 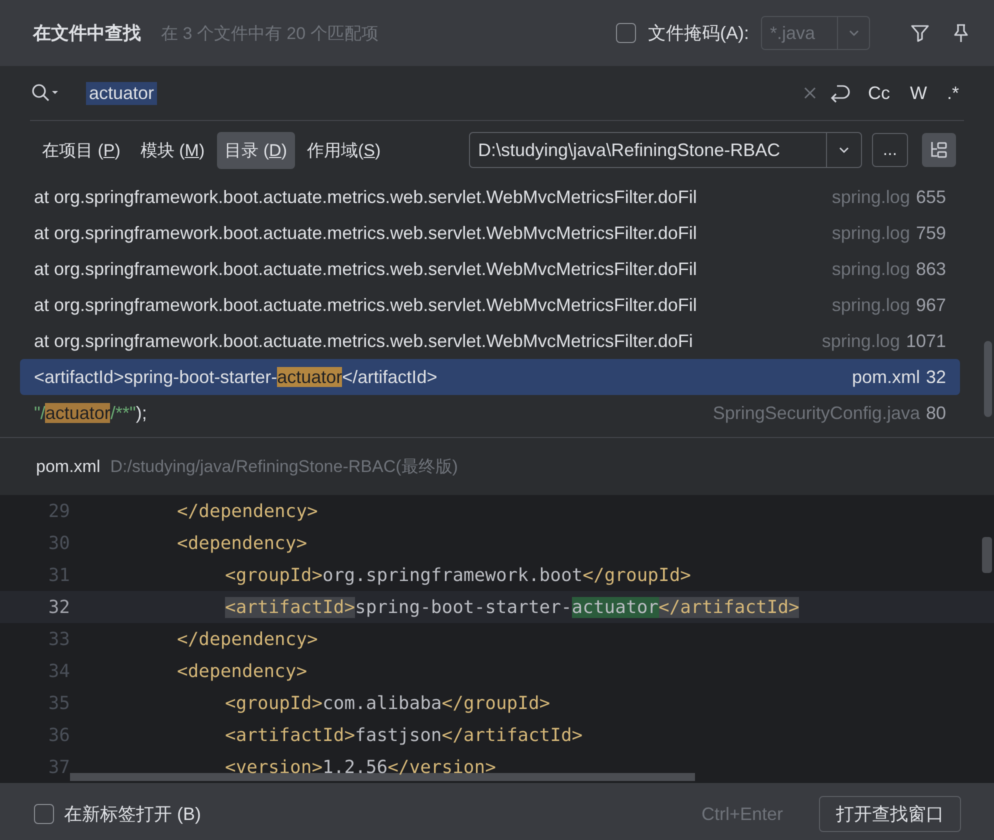 What do you see at coordinates (490, 305) in the screenshot?
I see `result-row: at org.springframework.boot.actuate.metrics.web.servlet.WebMvcMetricsFilter.doFil spring.log 967` at bounding box center [490, 305].